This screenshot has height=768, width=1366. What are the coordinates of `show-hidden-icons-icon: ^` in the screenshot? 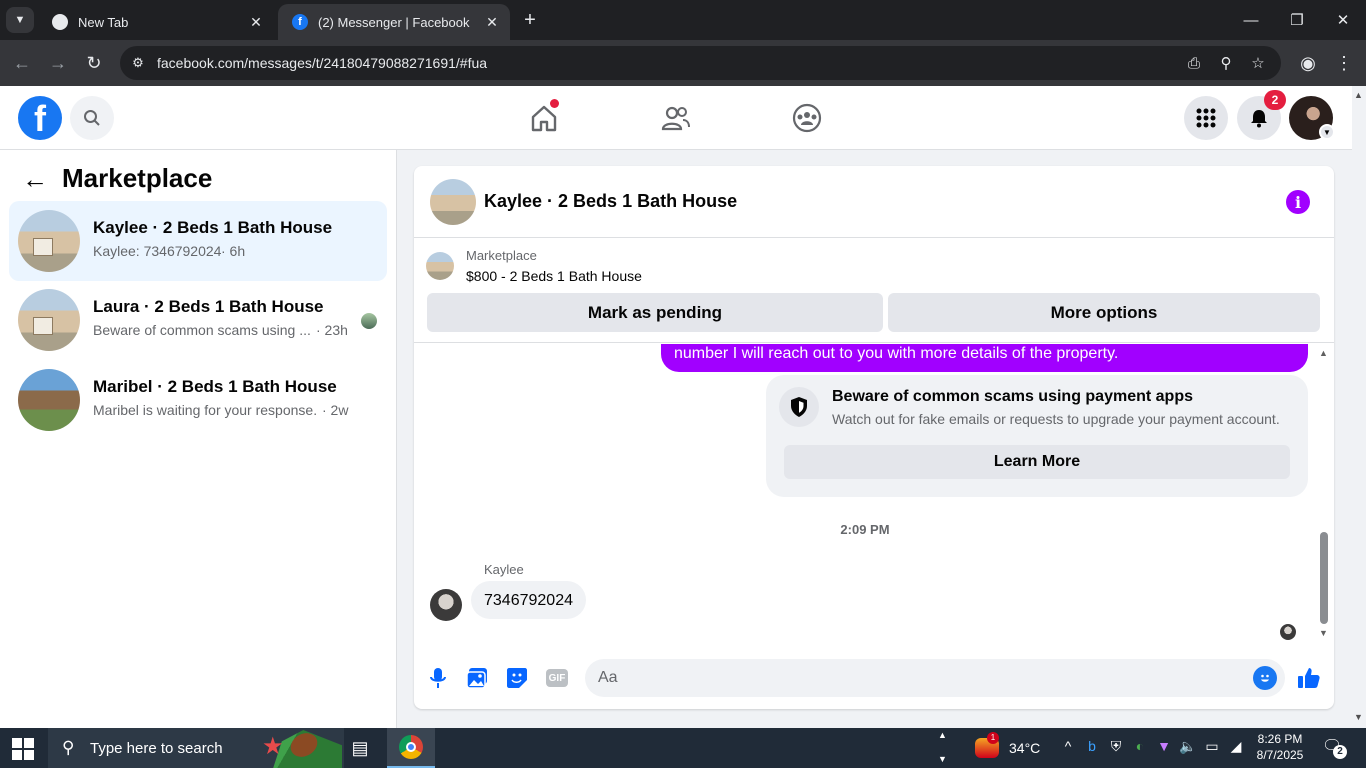 It's located at (1068, 746).